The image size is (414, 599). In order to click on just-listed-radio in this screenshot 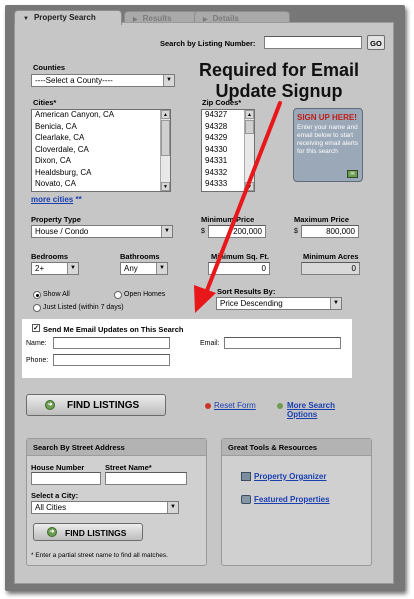, I will do `click(37, 308)`.